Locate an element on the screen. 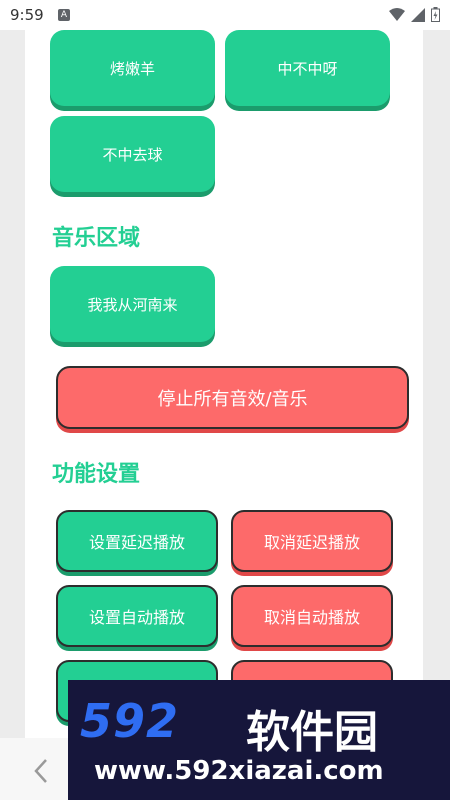 This screenshot has height=800, width=450. cancel-auto-play-button: 取消自动播放 is located at coordinates (312, 616).